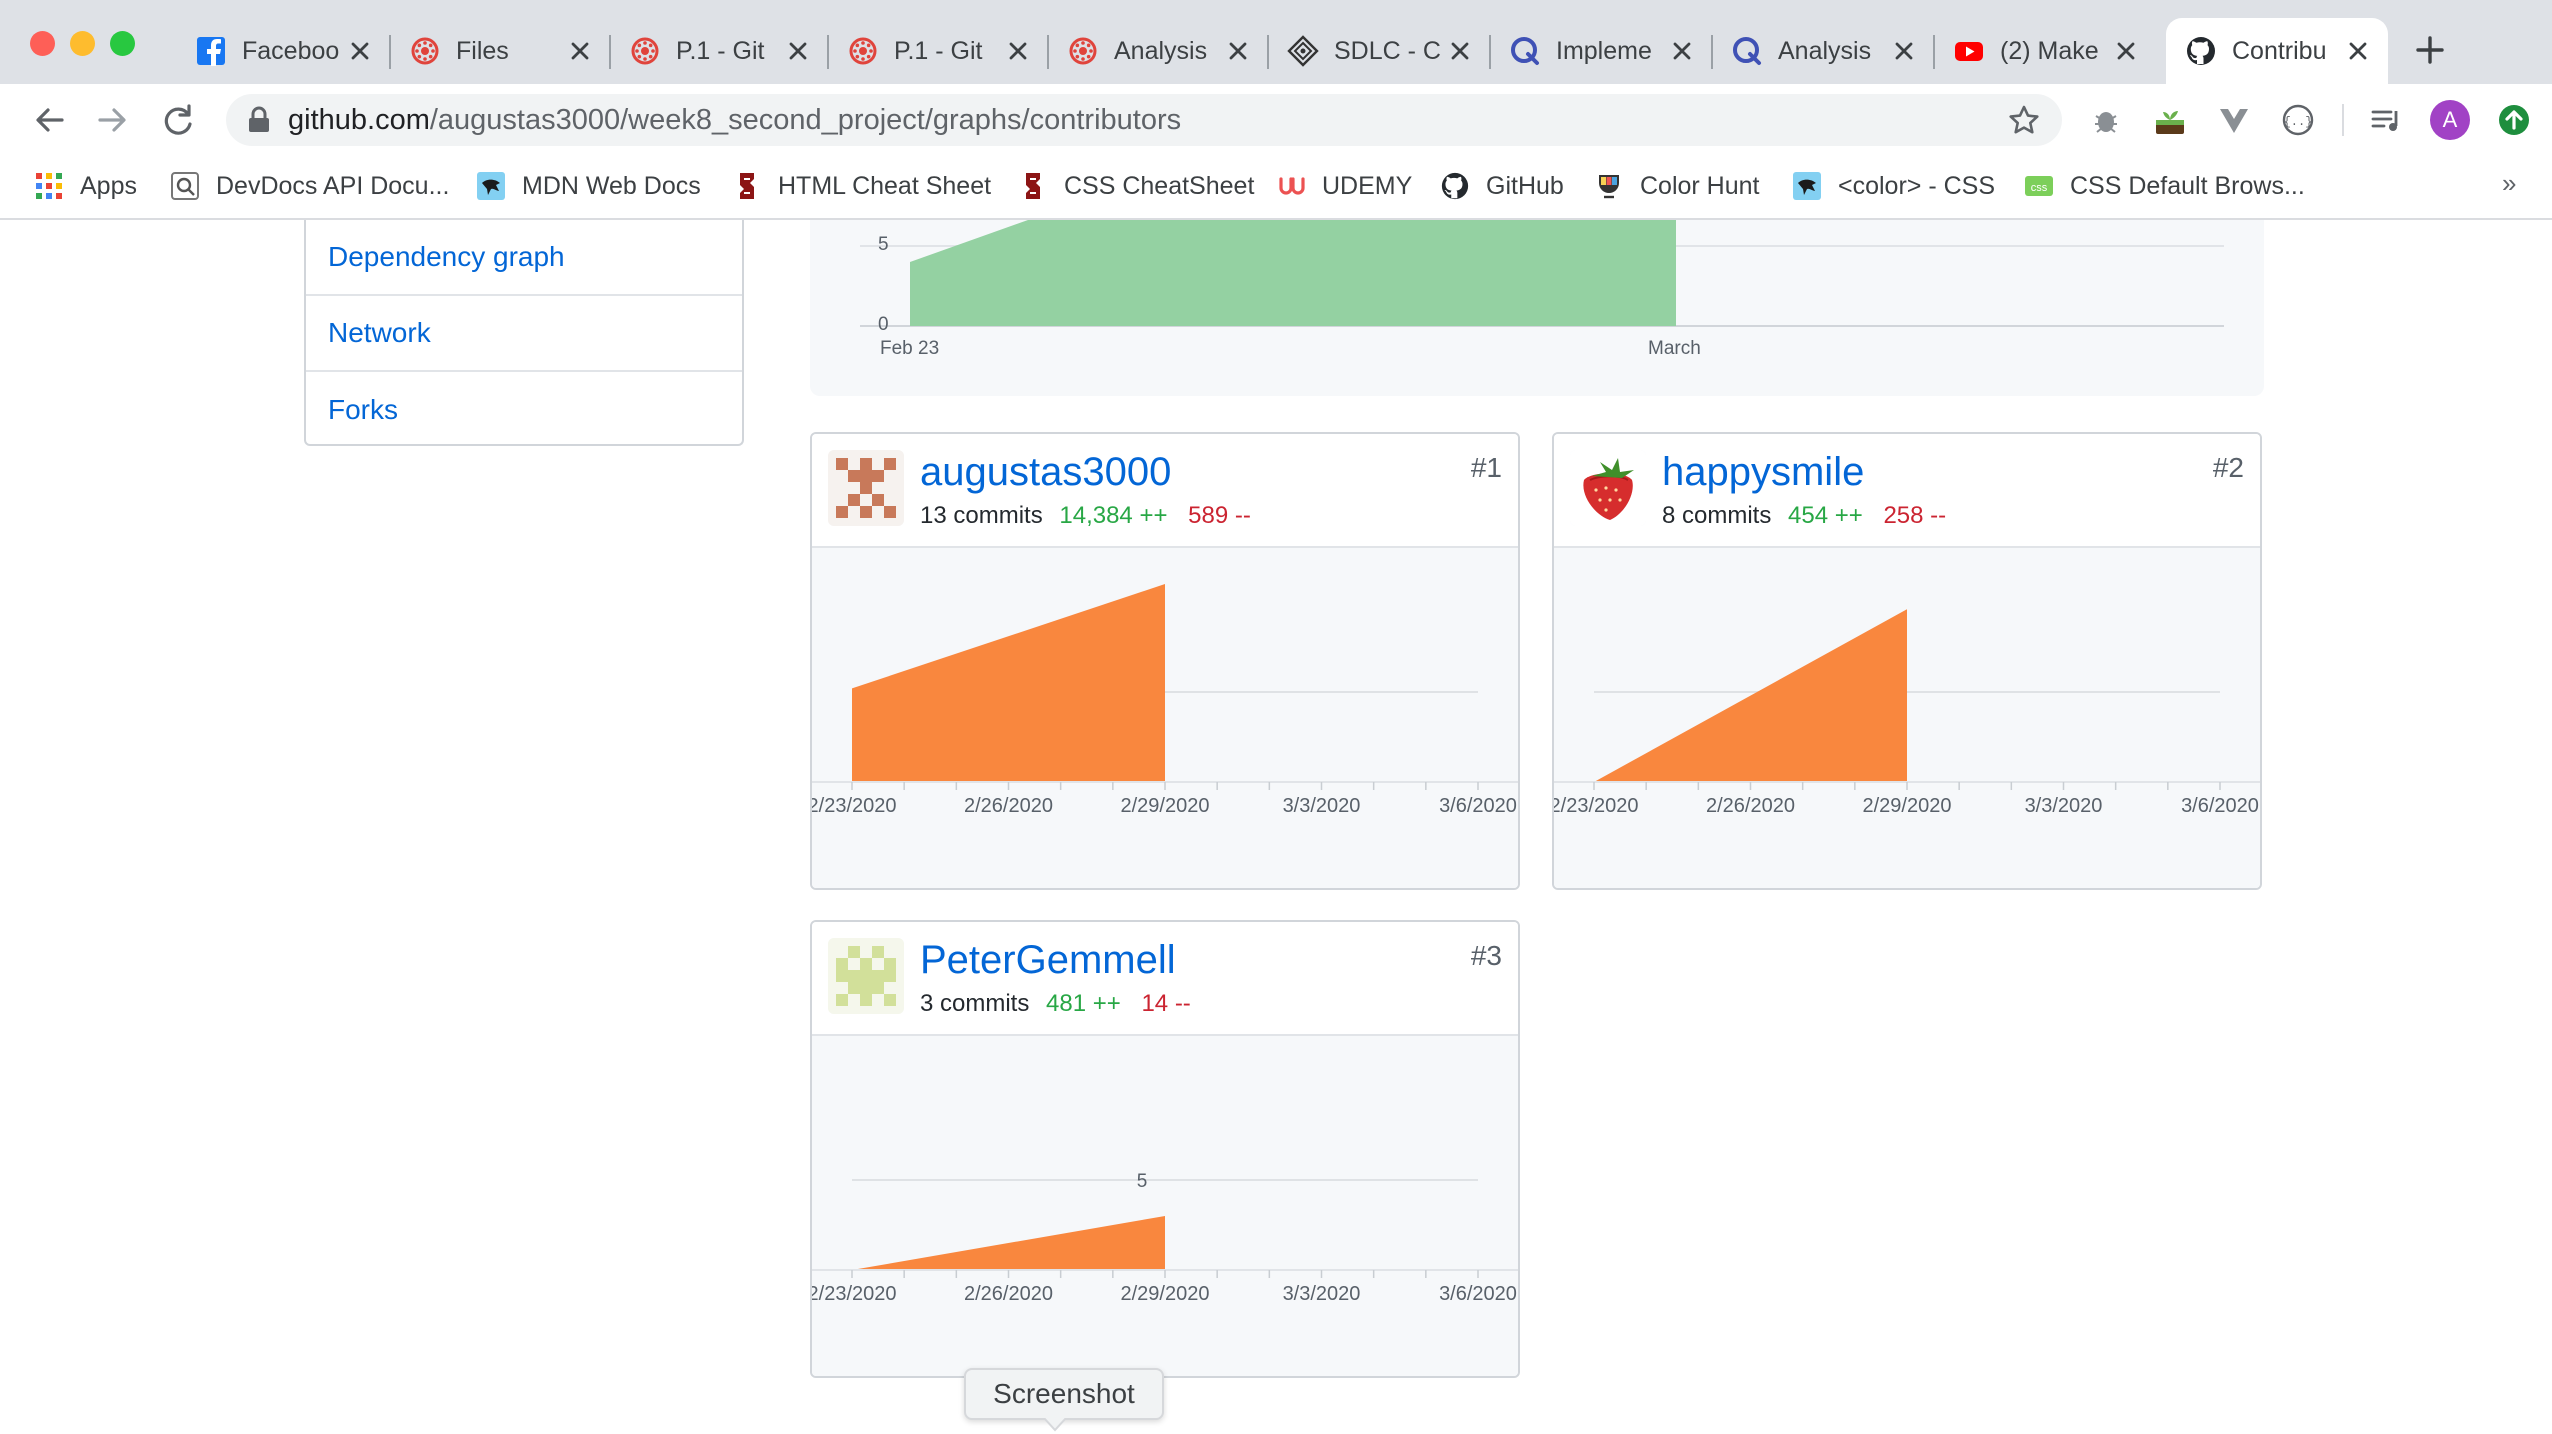 Image resolution: width=2552 pixels, height=1434 pixels. What do you see at coordinates (2234, 120) in the screenshot?
I see `vue-extension-button` at bounding box center [2234, 120].